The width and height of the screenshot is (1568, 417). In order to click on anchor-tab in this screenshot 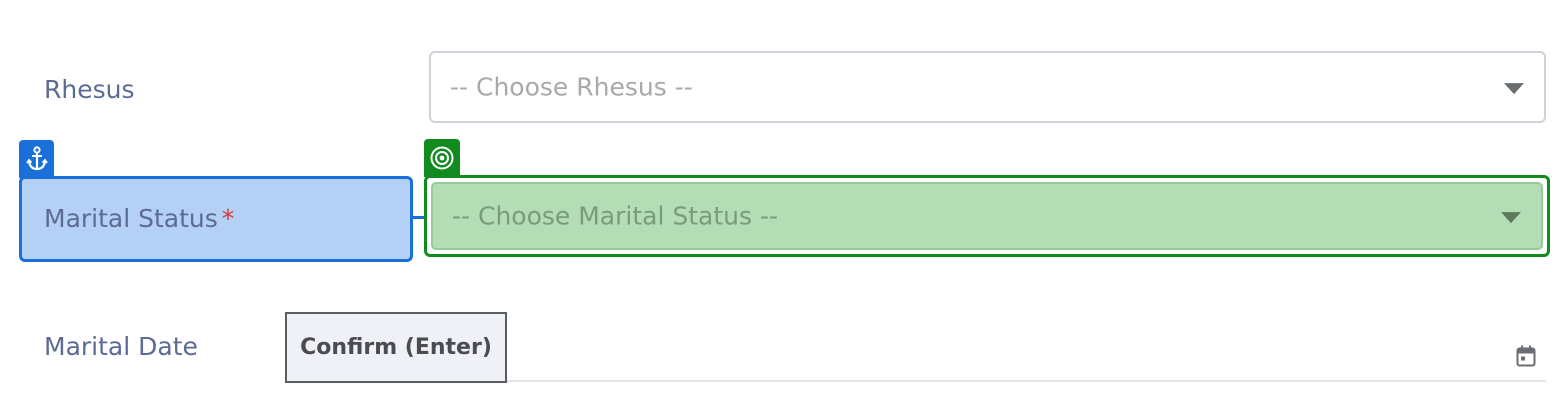, I will do `click(36, 159)`.